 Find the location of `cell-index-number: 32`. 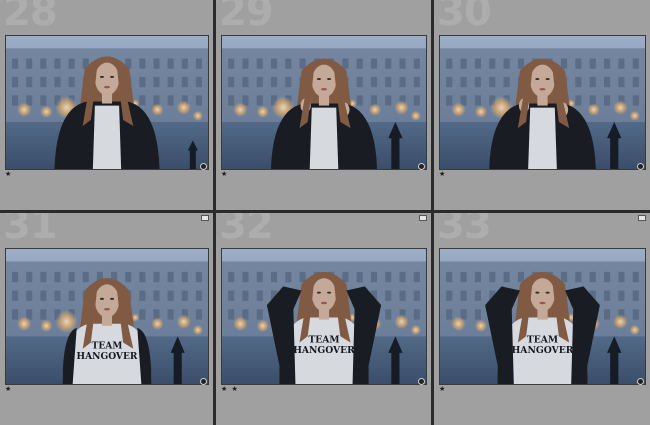

cell-index-number: 32 is located at coordinates (246, 230).